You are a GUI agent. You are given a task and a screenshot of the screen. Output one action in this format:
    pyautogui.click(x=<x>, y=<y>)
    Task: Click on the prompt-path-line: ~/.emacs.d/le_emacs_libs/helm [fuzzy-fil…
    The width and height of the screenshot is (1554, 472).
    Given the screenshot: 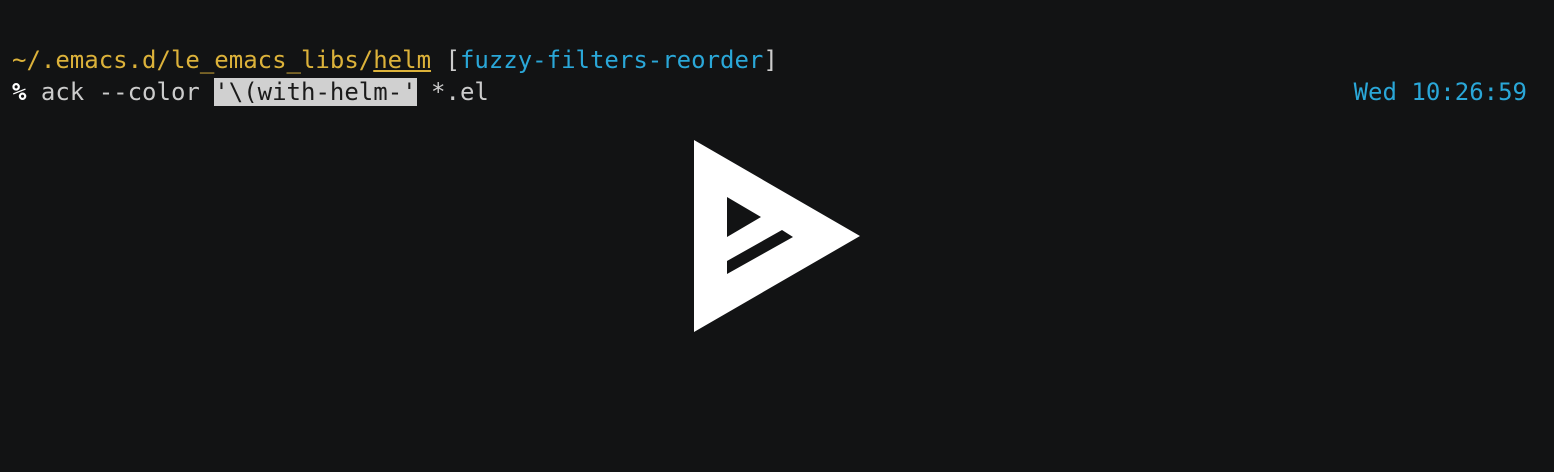 What is the action you would take?
    pyautogui.click(x=395, y=60)
    